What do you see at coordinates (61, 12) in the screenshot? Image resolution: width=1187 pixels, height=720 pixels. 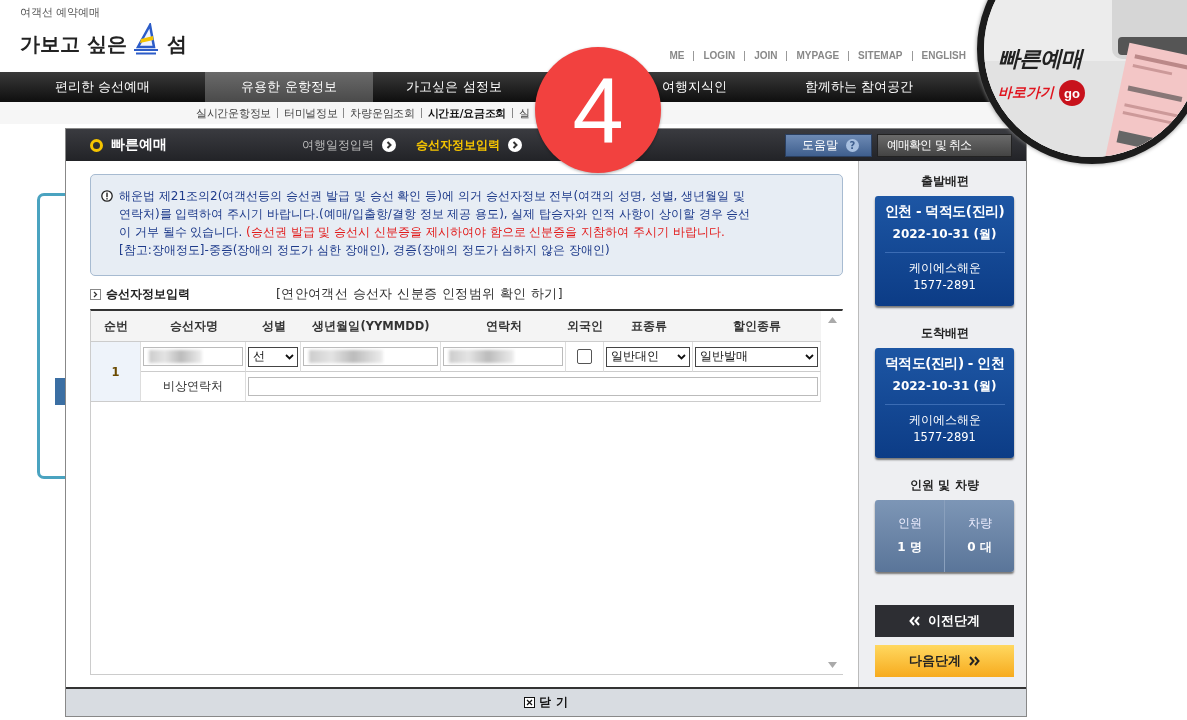 I see `logo-tagline: 여객선 예약예매` at bounding box center [61, 12].